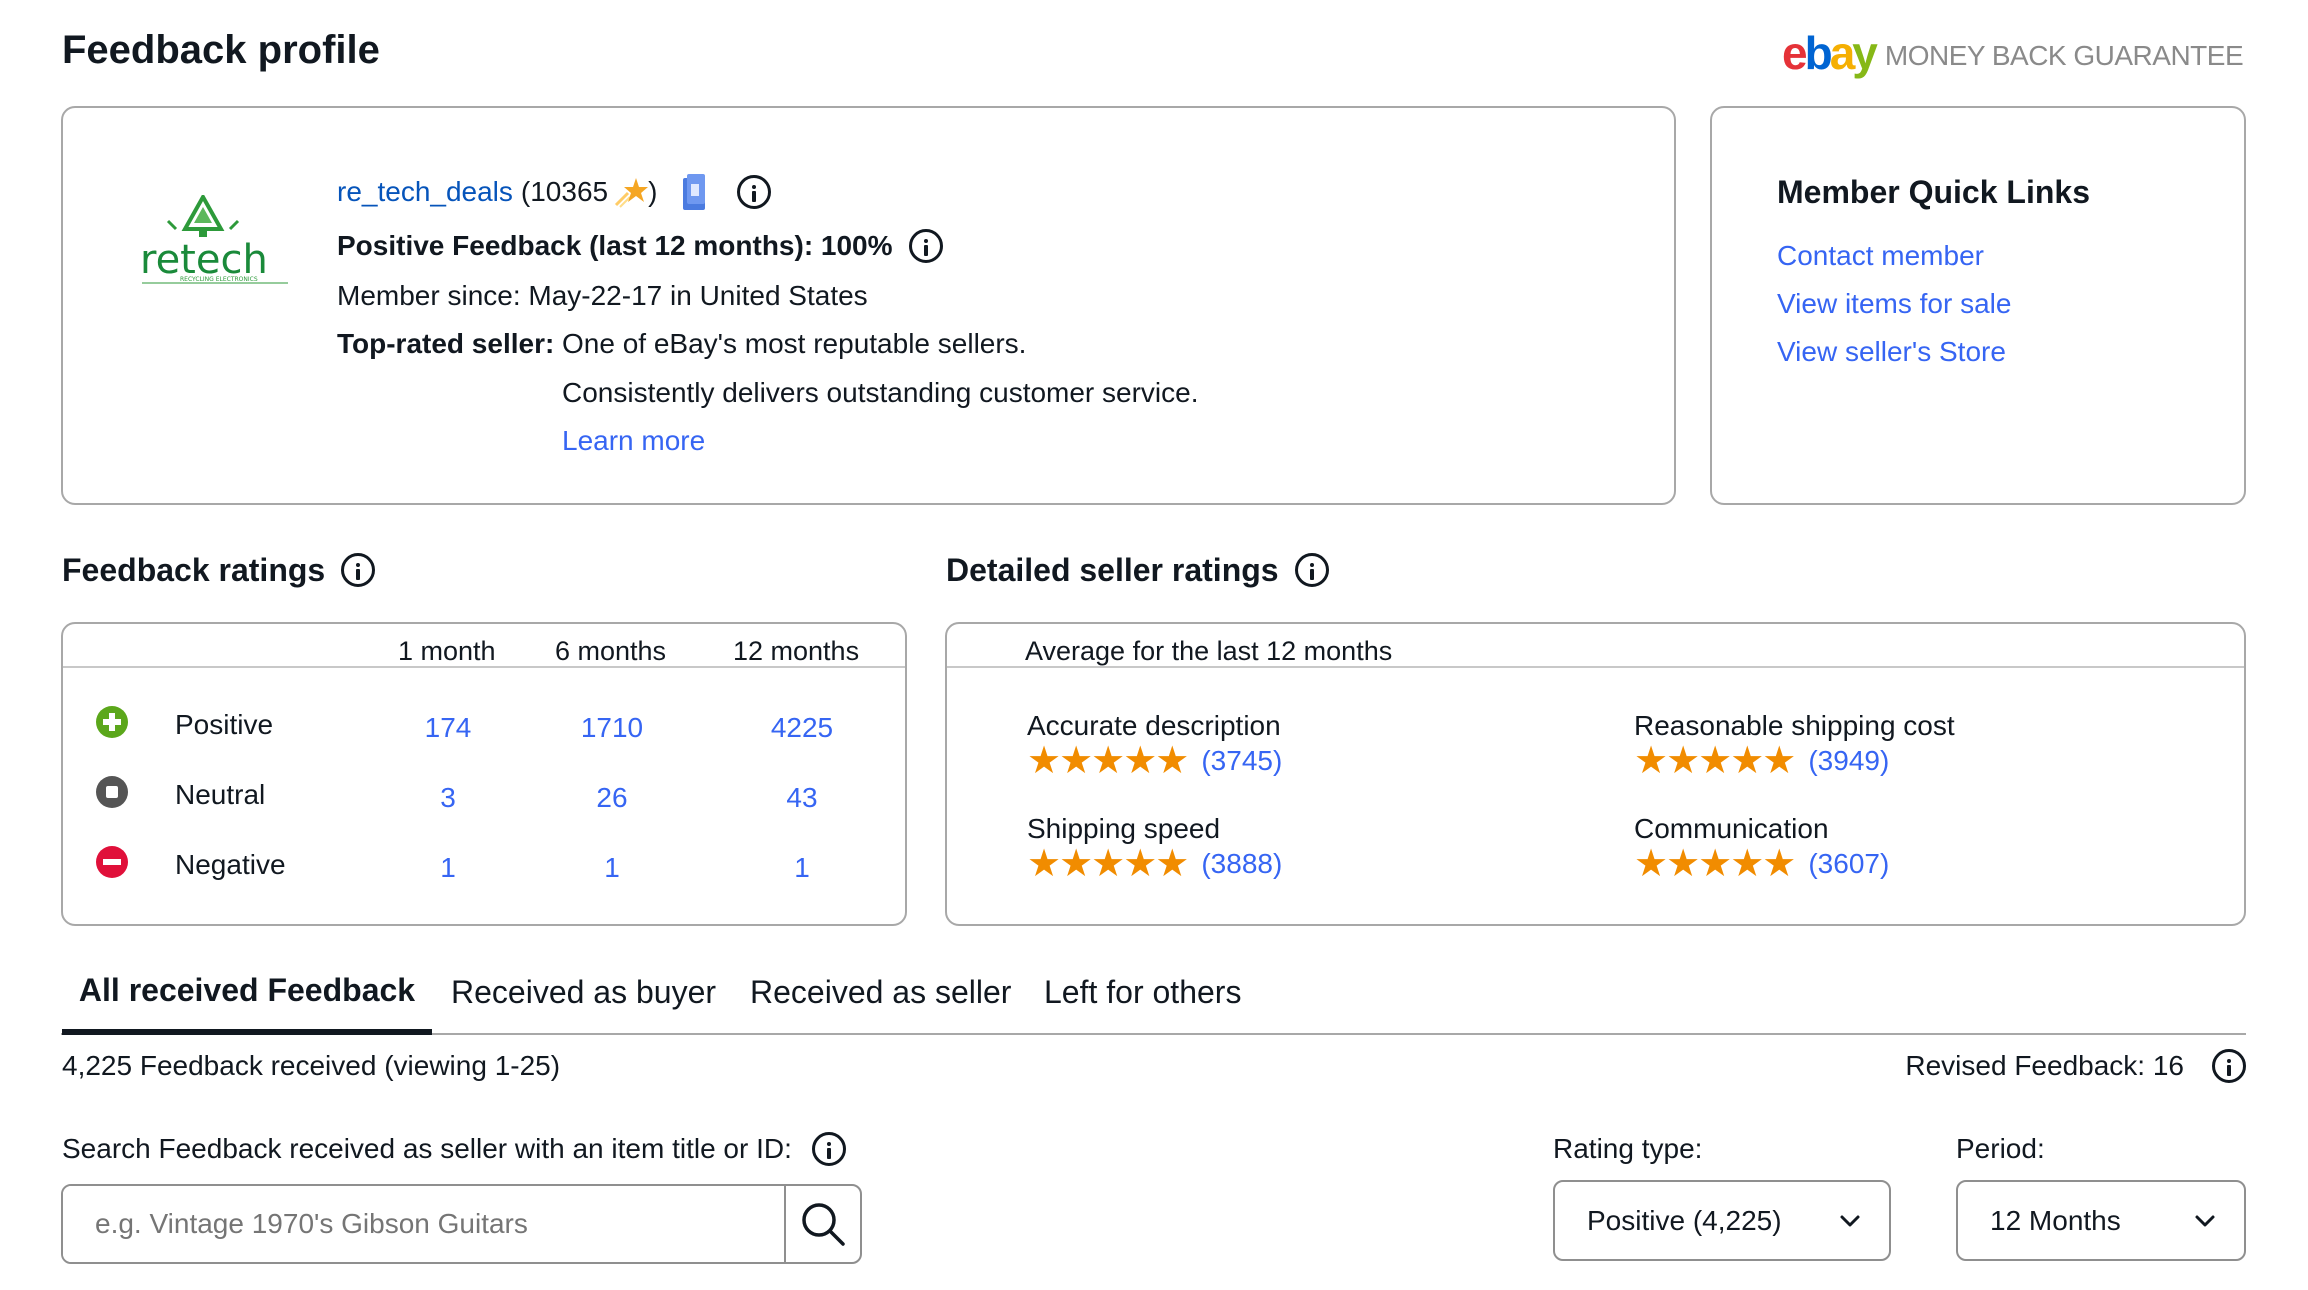  What do you see at coordinates (1842, 53) in the screenshot?
I see `ebay-logo-a: a` at bounding box center [1842, 53].